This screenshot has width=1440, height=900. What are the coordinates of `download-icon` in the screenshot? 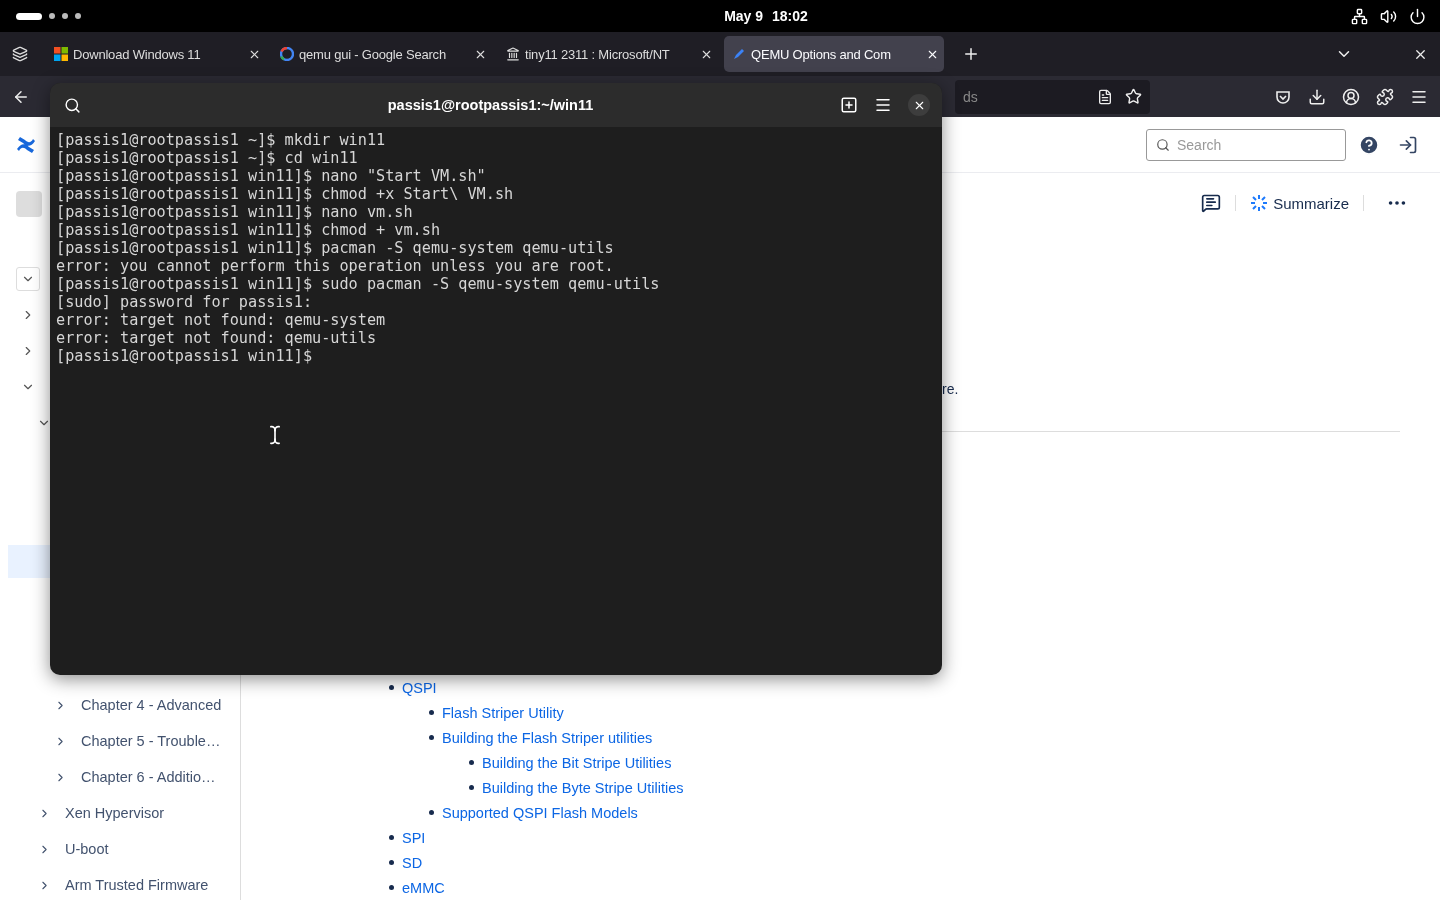 It's located at (1317, 96).